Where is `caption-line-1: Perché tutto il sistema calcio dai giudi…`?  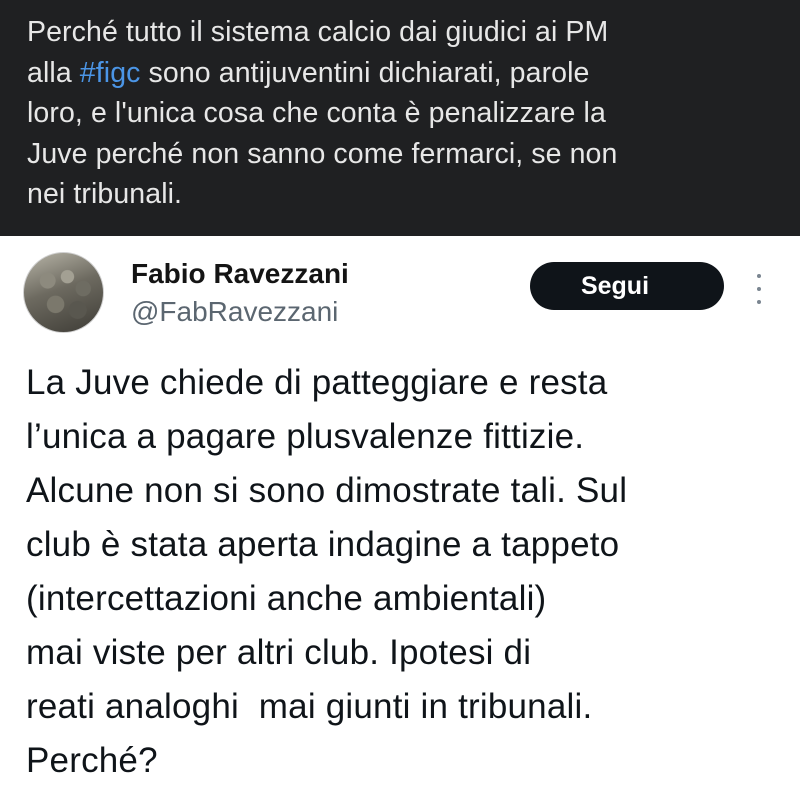 caption-line-1: Perché tutto il sistema calcio dai giudi… is located at coordinates (318, 32).